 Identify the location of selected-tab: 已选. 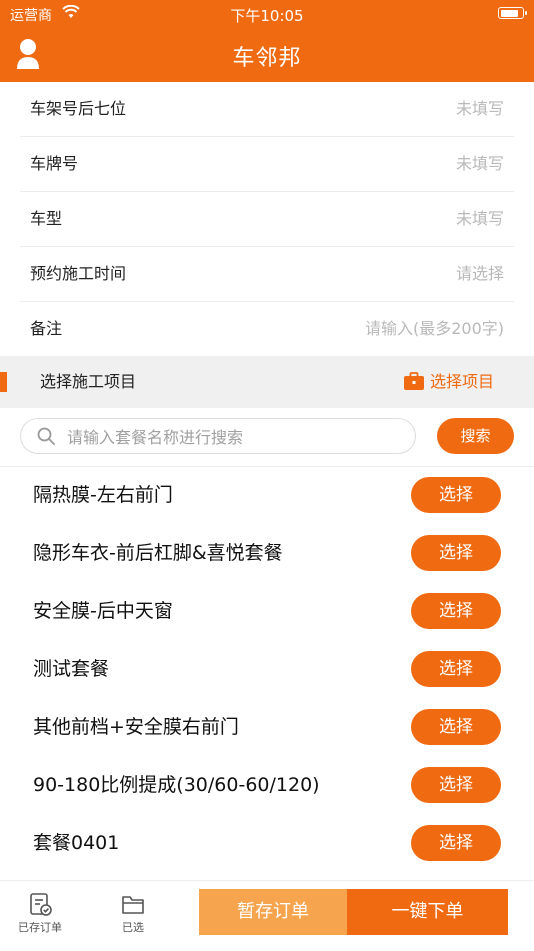
(133, 913).